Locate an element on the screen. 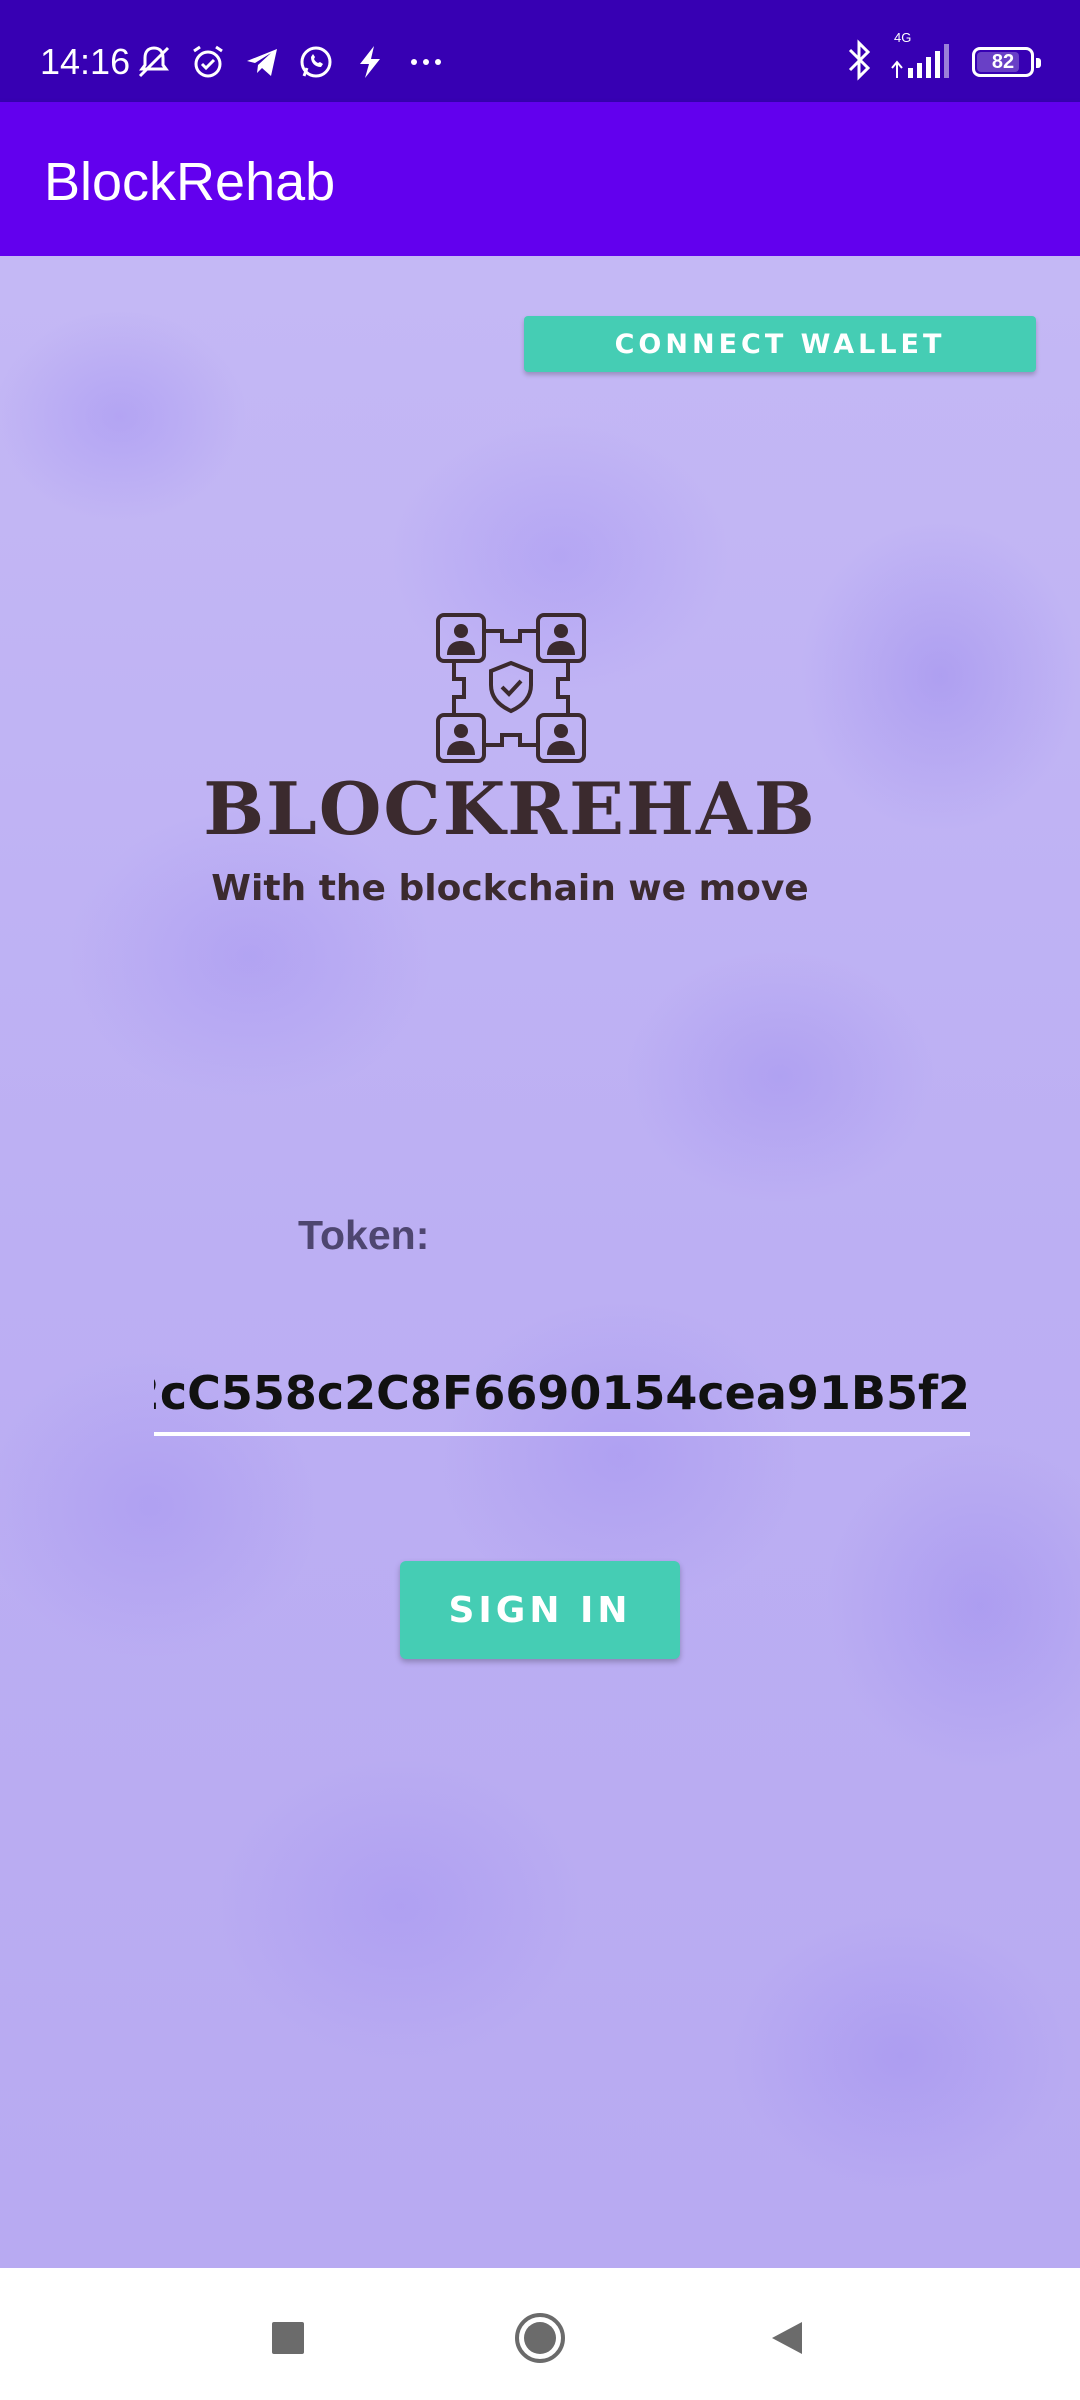 This screenshot has height=2400, width=1080. signal-icon: 4G is located at coordinates (923, 58).